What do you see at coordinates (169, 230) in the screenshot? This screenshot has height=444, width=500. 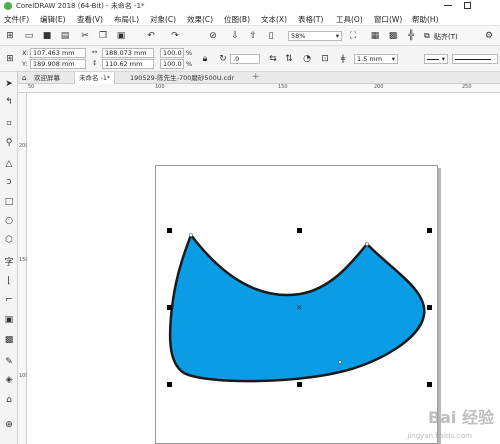 I see `selection-handle-top-left` at bounding box center [169, 230].